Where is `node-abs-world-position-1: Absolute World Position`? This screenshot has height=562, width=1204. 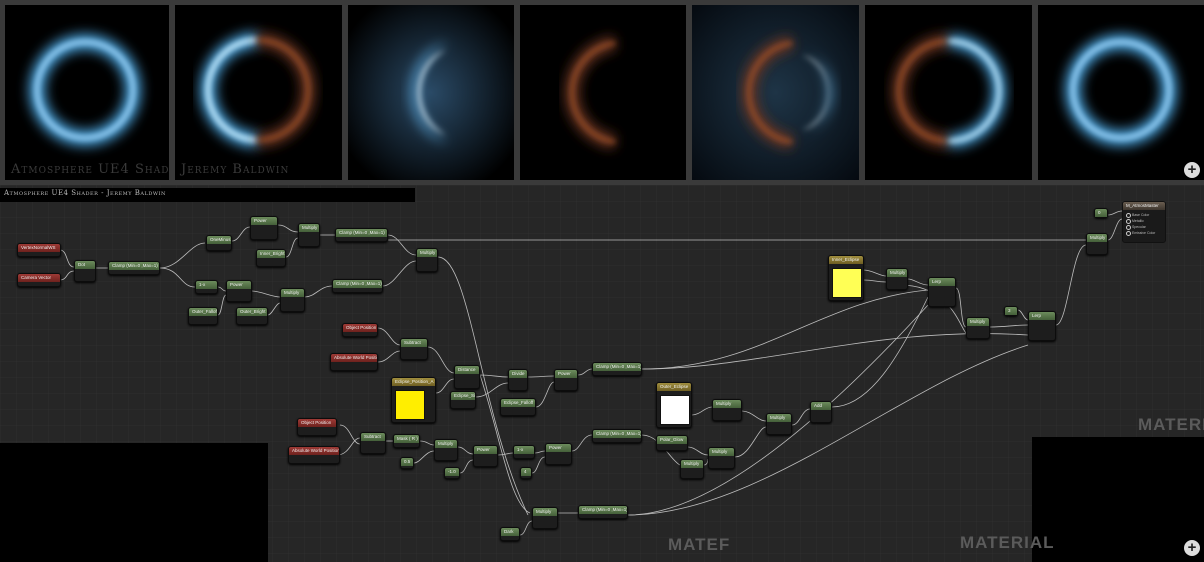
node-abs-world-position-1: Absolute World Position is located at coordinates (354, 362).